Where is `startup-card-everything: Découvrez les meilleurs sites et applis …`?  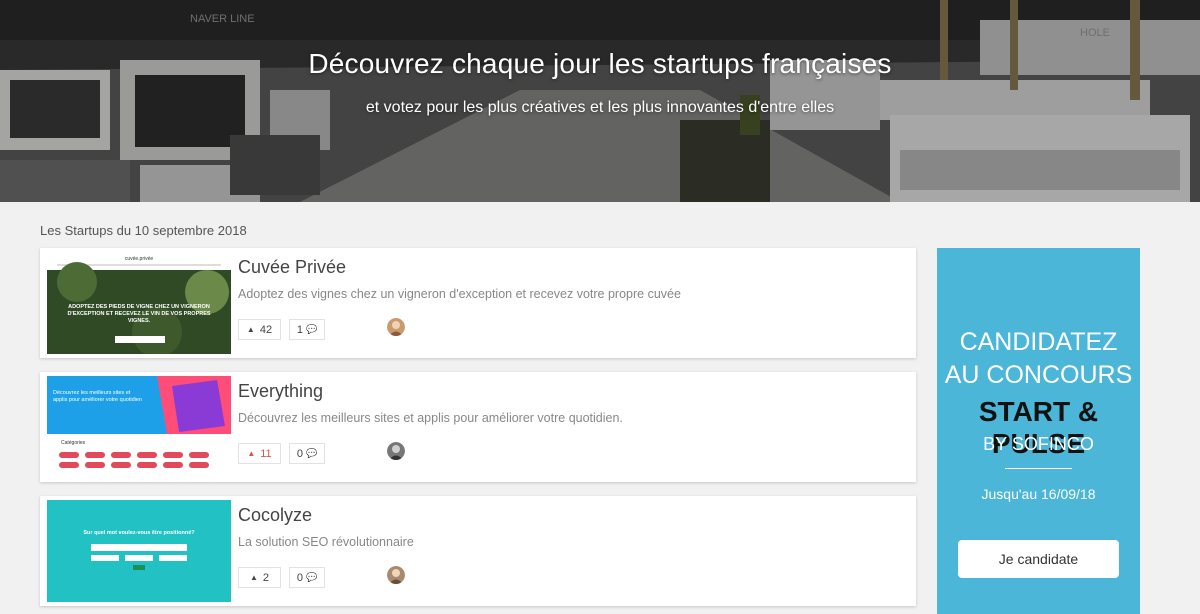 startup-card-everything: Découvrez les meilleurs sites et applis … is located at coordinates (478, 427).